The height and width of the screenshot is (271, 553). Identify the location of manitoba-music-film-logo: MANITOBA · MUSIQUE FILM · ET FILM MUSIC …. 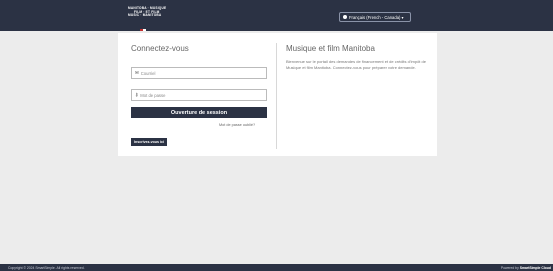
(151, 18).